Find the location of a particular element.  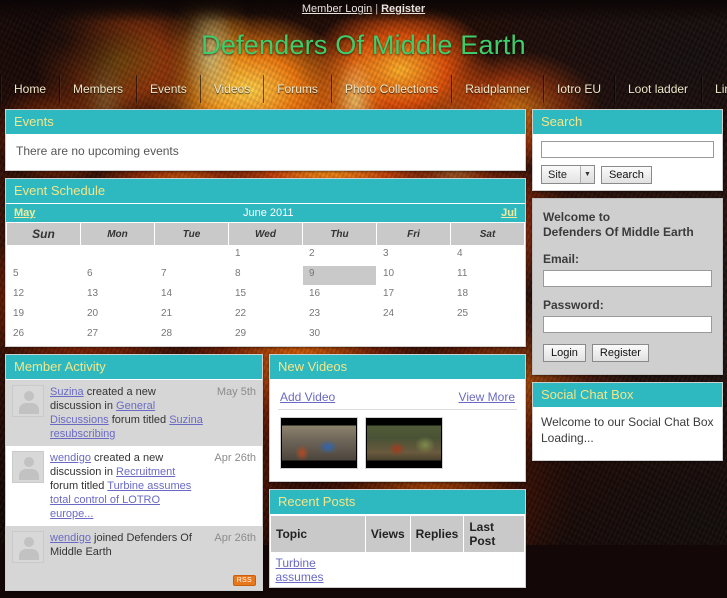

nav-item-home: Home is located at coordinates (30, 89).